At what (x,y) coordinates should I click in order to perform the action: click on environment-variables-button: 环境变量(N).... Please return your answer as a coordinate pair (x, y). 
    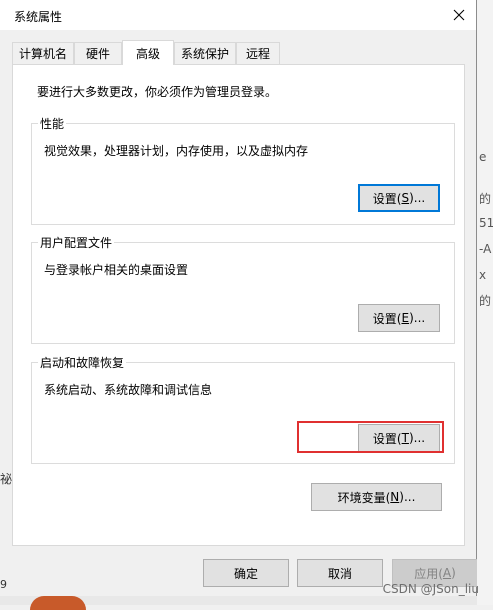
    Looking at the image, I should click on (376, 497).